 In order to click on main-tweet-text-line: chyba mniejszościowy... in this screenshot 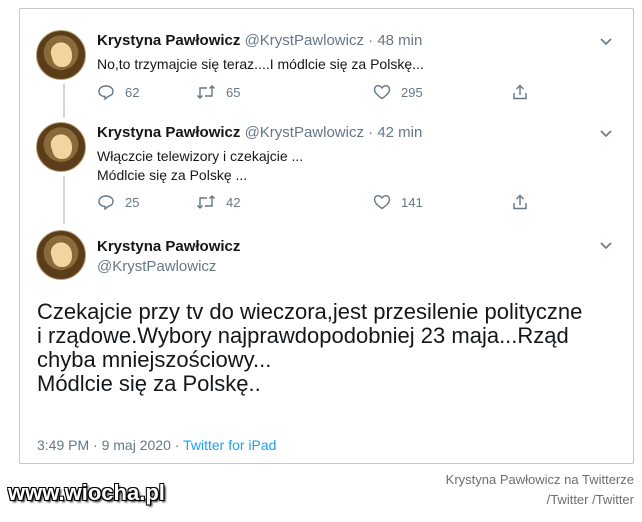, I will do `click(154, 359)`.